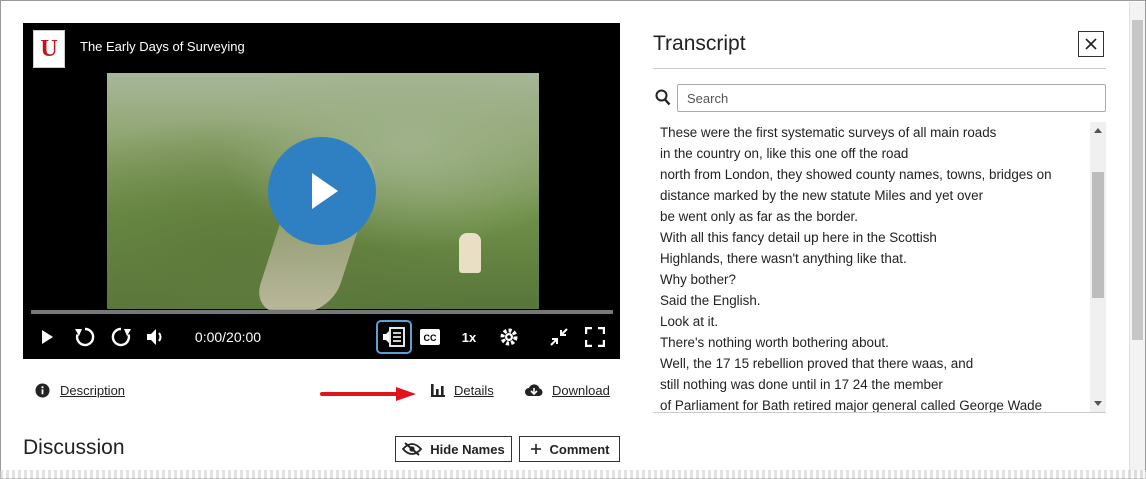 Image resolution: width=1146 pixels, height=479 pixels. I want to click on fullscreen-button, so click(595, 337).